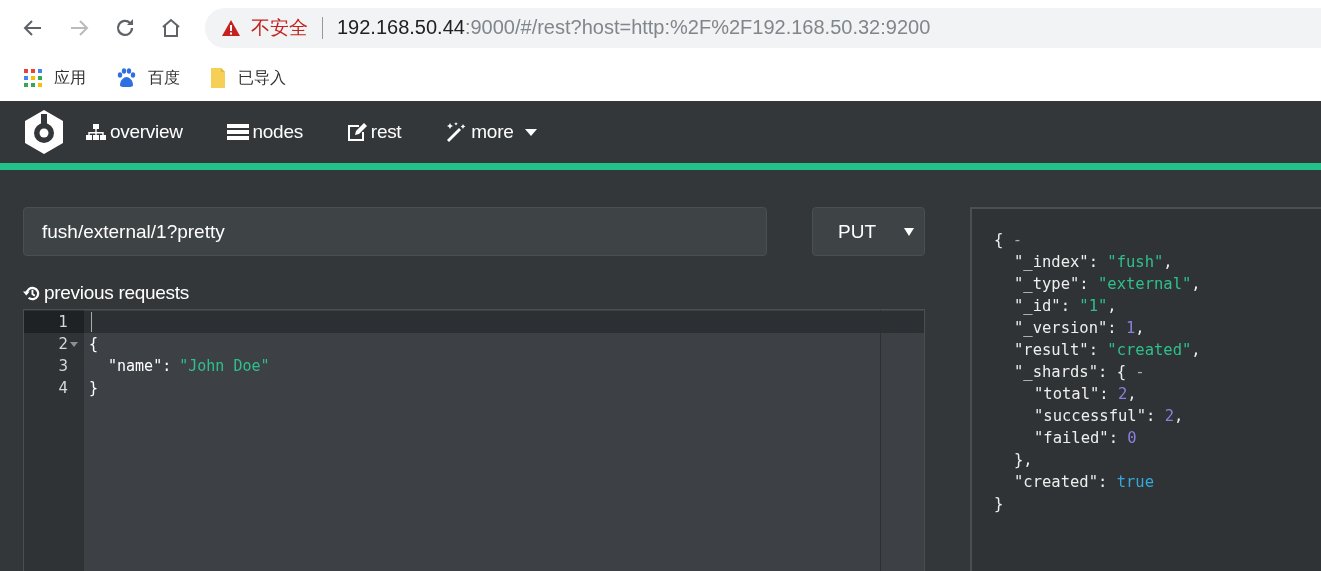 The width and height of the screenshot is (1321, 571). I want to click on fold-arrow-icon, so click(74, 344).